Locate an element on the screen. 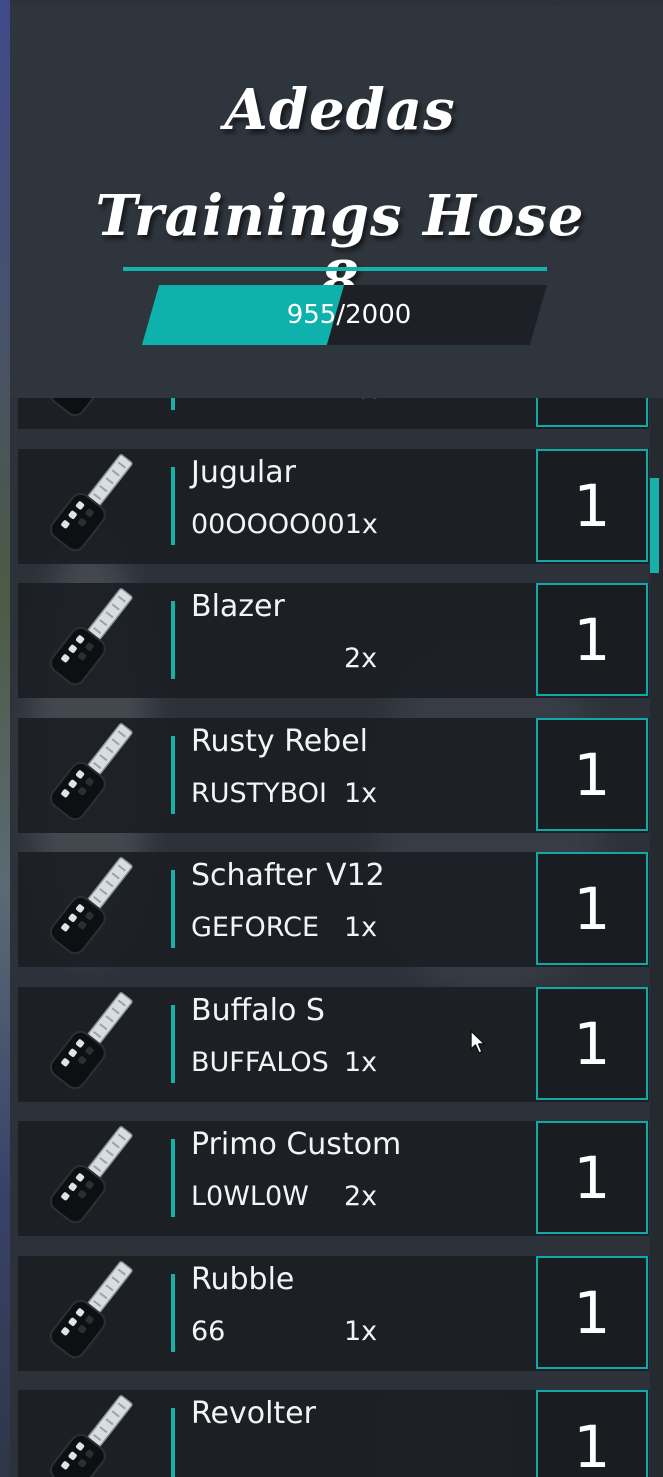  item-plate: RUSTYBOI is located at coordinates (259, 793).